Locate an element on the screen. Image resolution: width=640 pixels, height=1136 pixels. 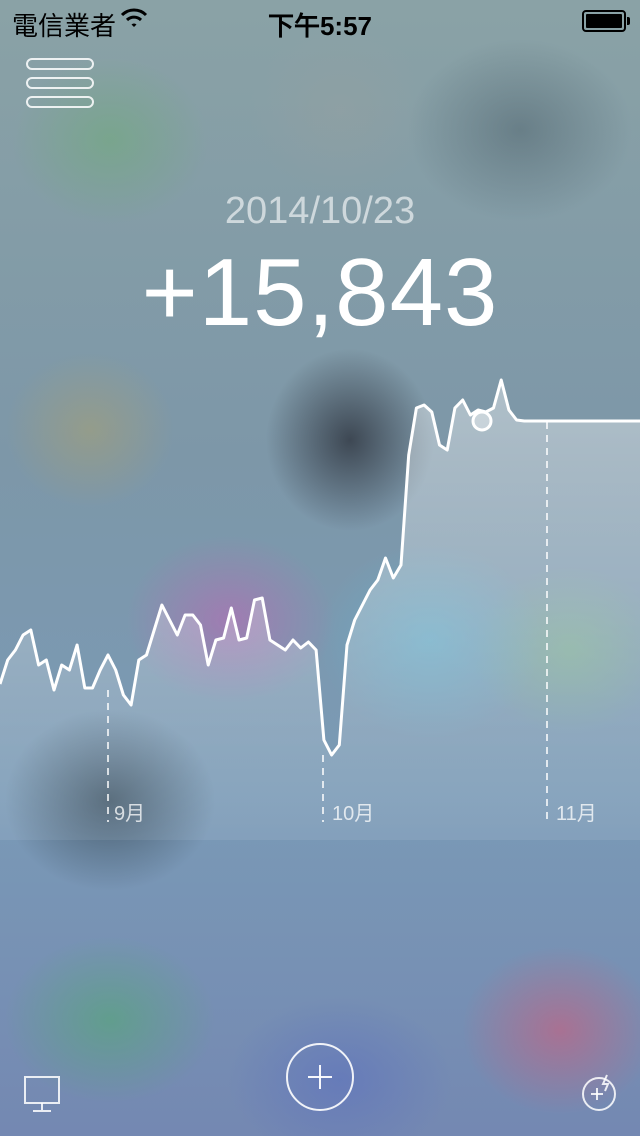
hamburger-menu-icon is located at coordinates (60, 84).